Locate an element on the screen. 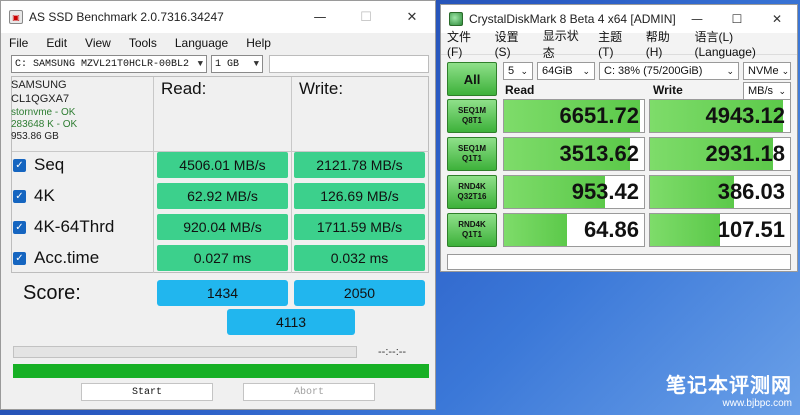 The height and width of the screenshot is (415, 800). rnd4k-q1t1-button: RND4K Q1T1 is located at coordinates (472, 230).